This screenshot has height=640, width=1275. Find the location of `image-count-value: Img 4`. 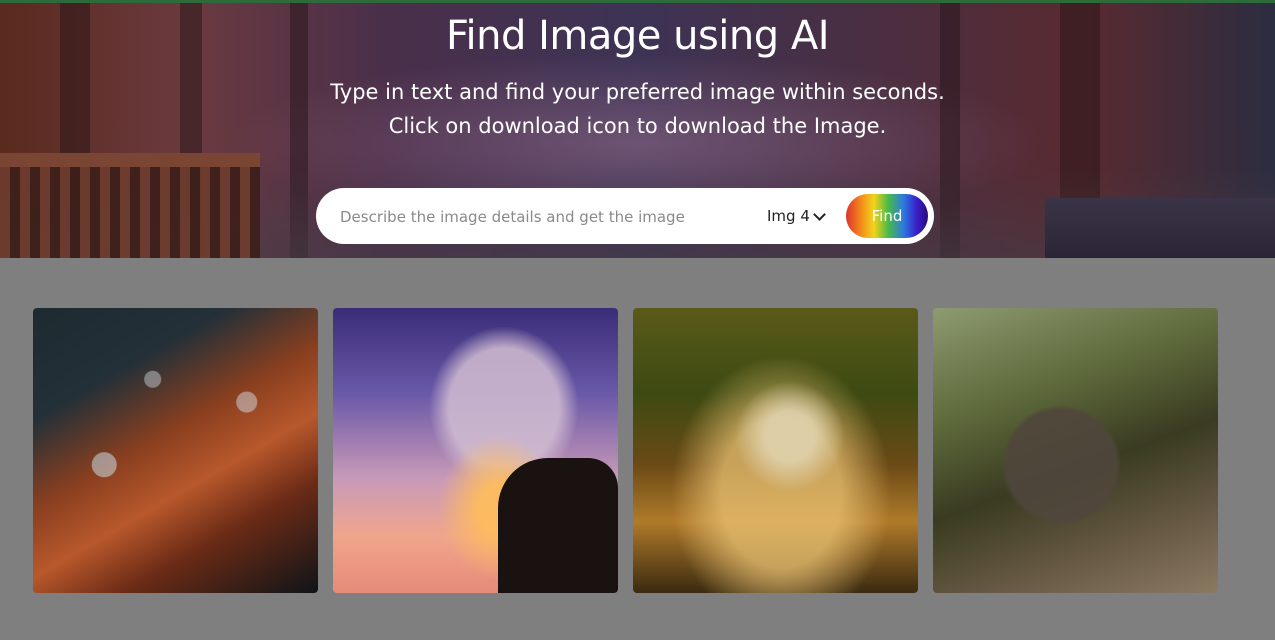

image-count-value: Img 4 is located at coordinates (788, 216).